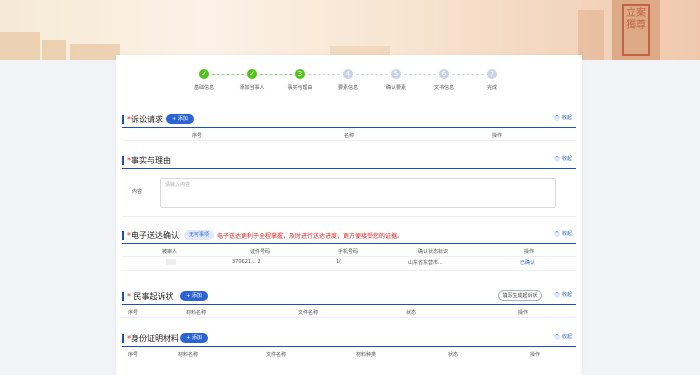 The width and height of the screenshot is (700, 375). What do you see at coordinates (339, 262) in the screenshot?
I see `party-phone: 1(` at bounding box center [339, 262].